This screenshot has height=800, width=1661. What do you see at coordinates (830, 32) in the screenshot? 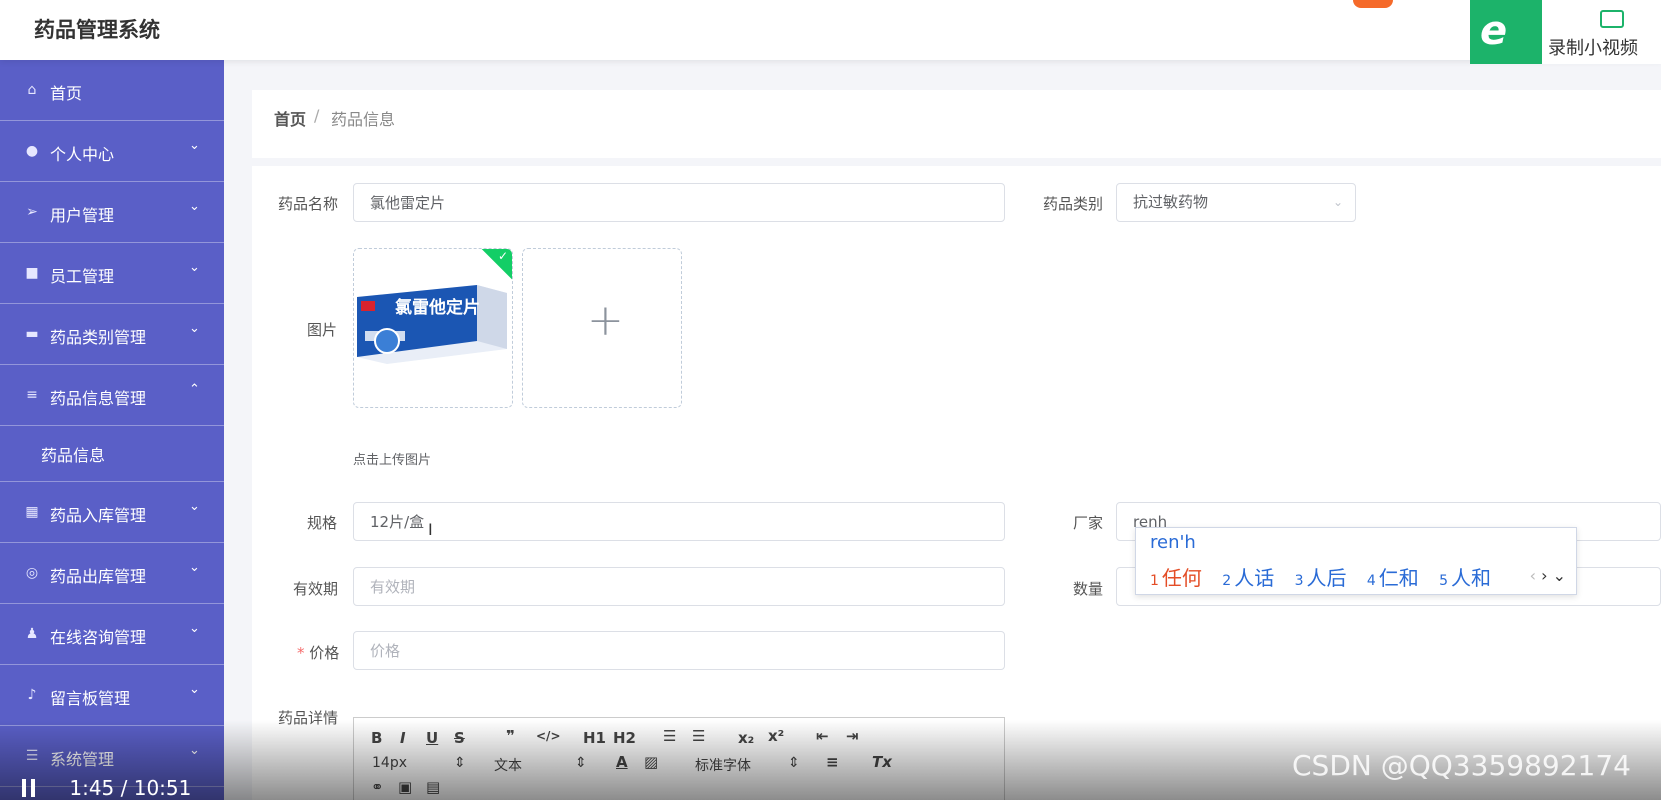
I see `top-header: 药品管理系统 e 录制小视频` at bounding box center [830, 32].